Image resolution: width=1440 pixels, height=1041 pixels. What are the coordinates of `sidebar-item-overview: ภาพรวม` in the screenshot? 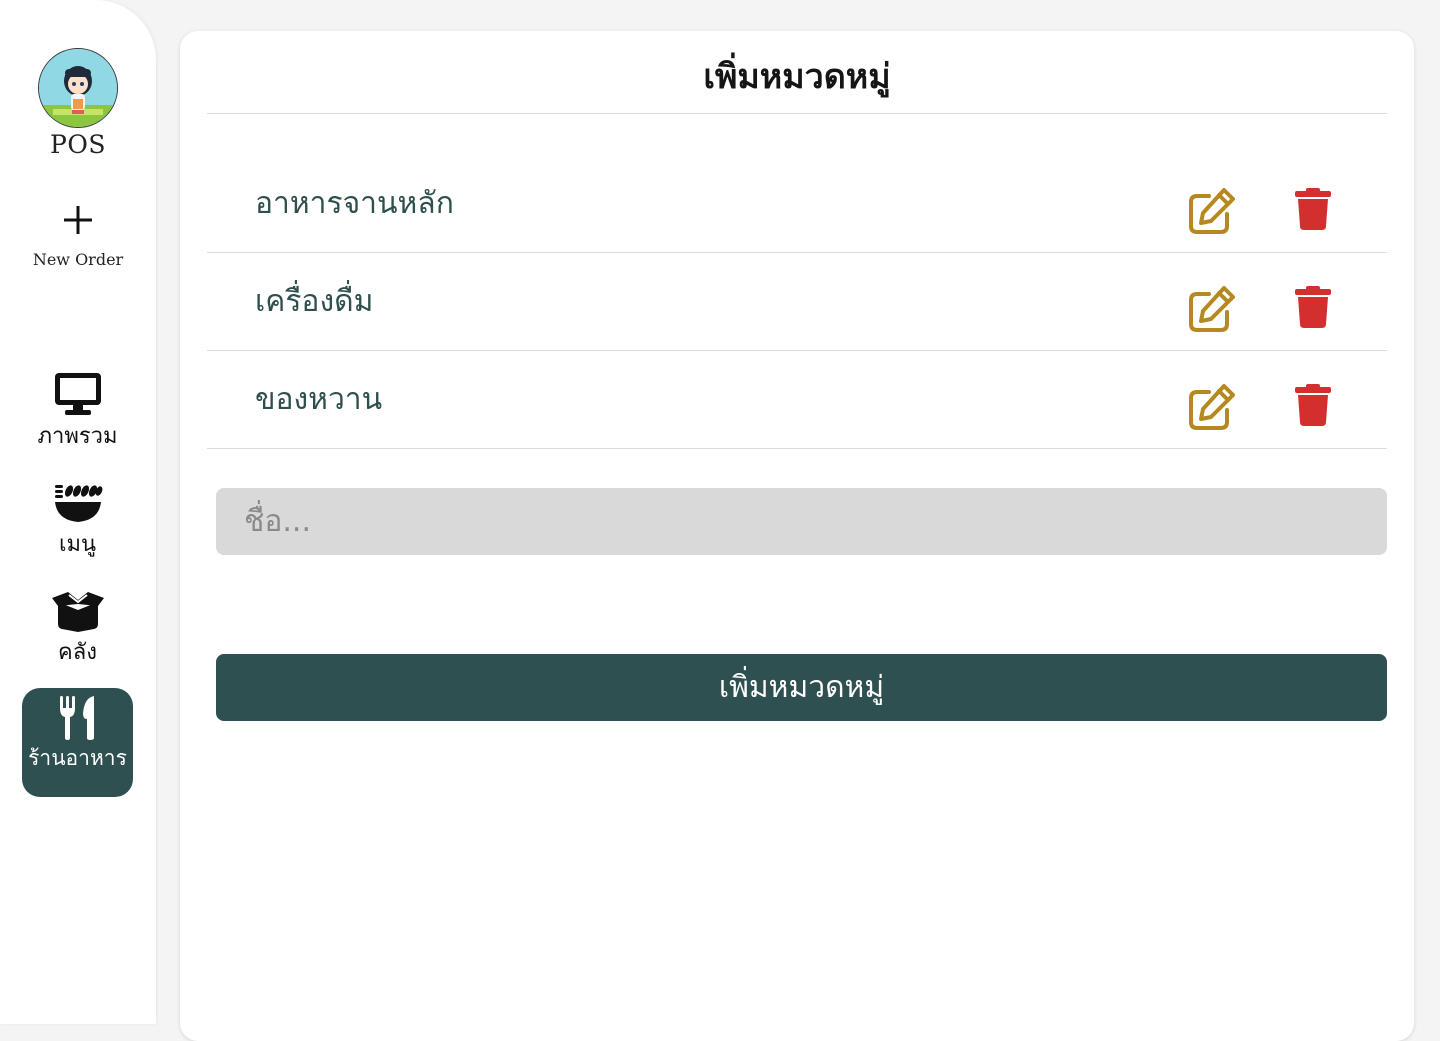 It's located at (77, 410).